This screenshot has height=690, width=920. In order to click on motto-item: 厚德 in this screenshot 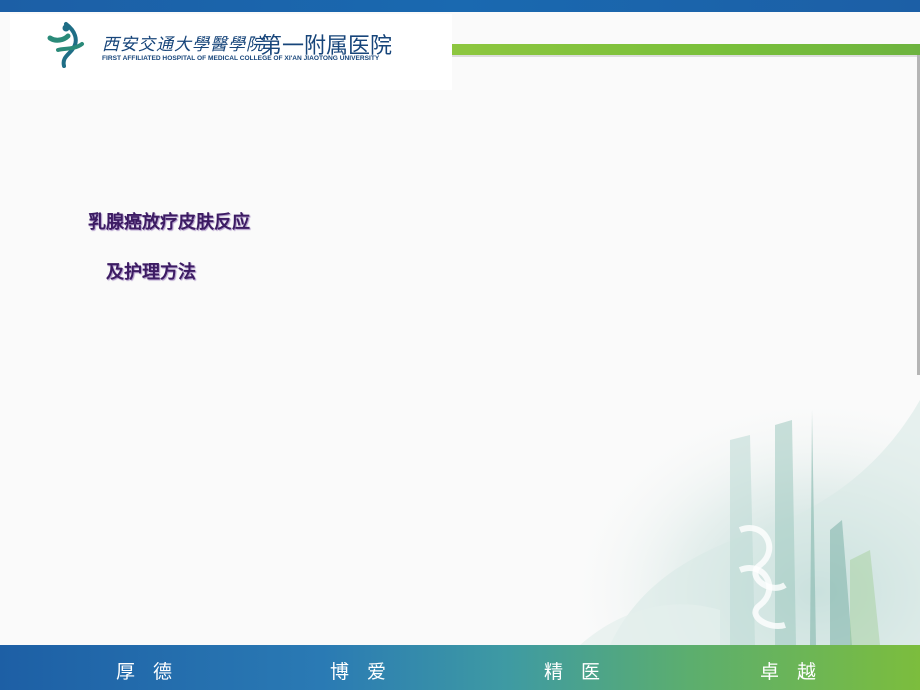, I will do `click(153, 672)`.